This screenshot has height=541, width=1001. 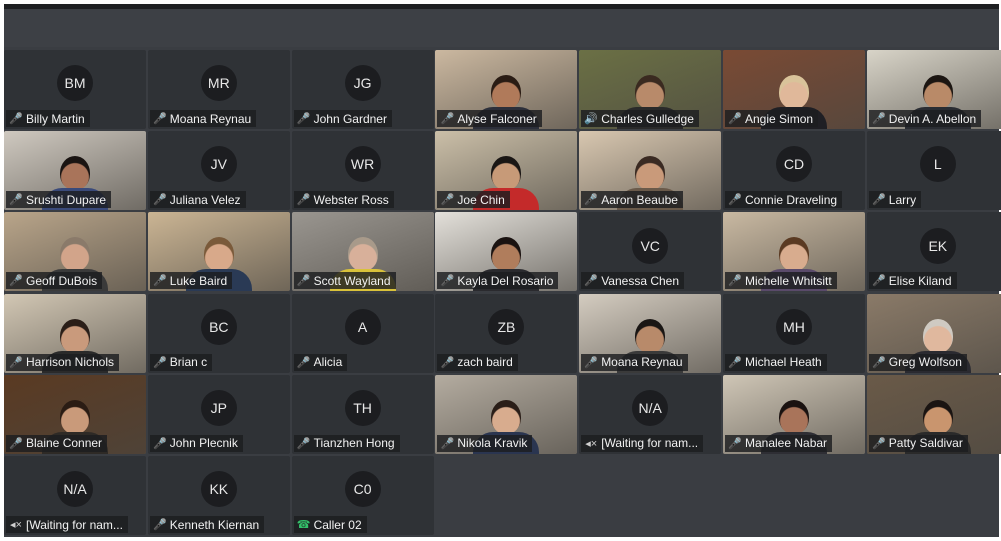 I want to click on initials-avatar: MR, so click(x=218, y=83).